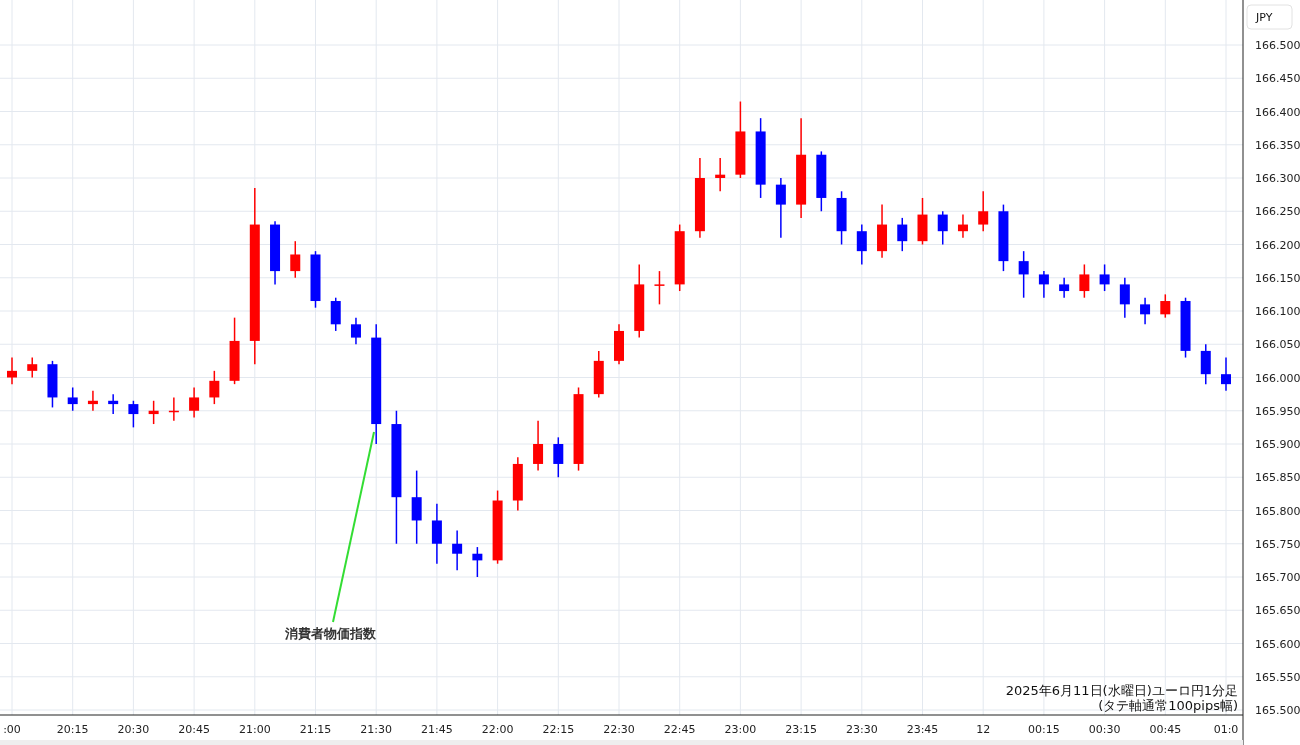 Image resolution: width=1300 pixels, height=745 pixels. Describe the element at coordinates (1277, 577) in the screenshot. I see `y-axis-label: 165.700` at that location.